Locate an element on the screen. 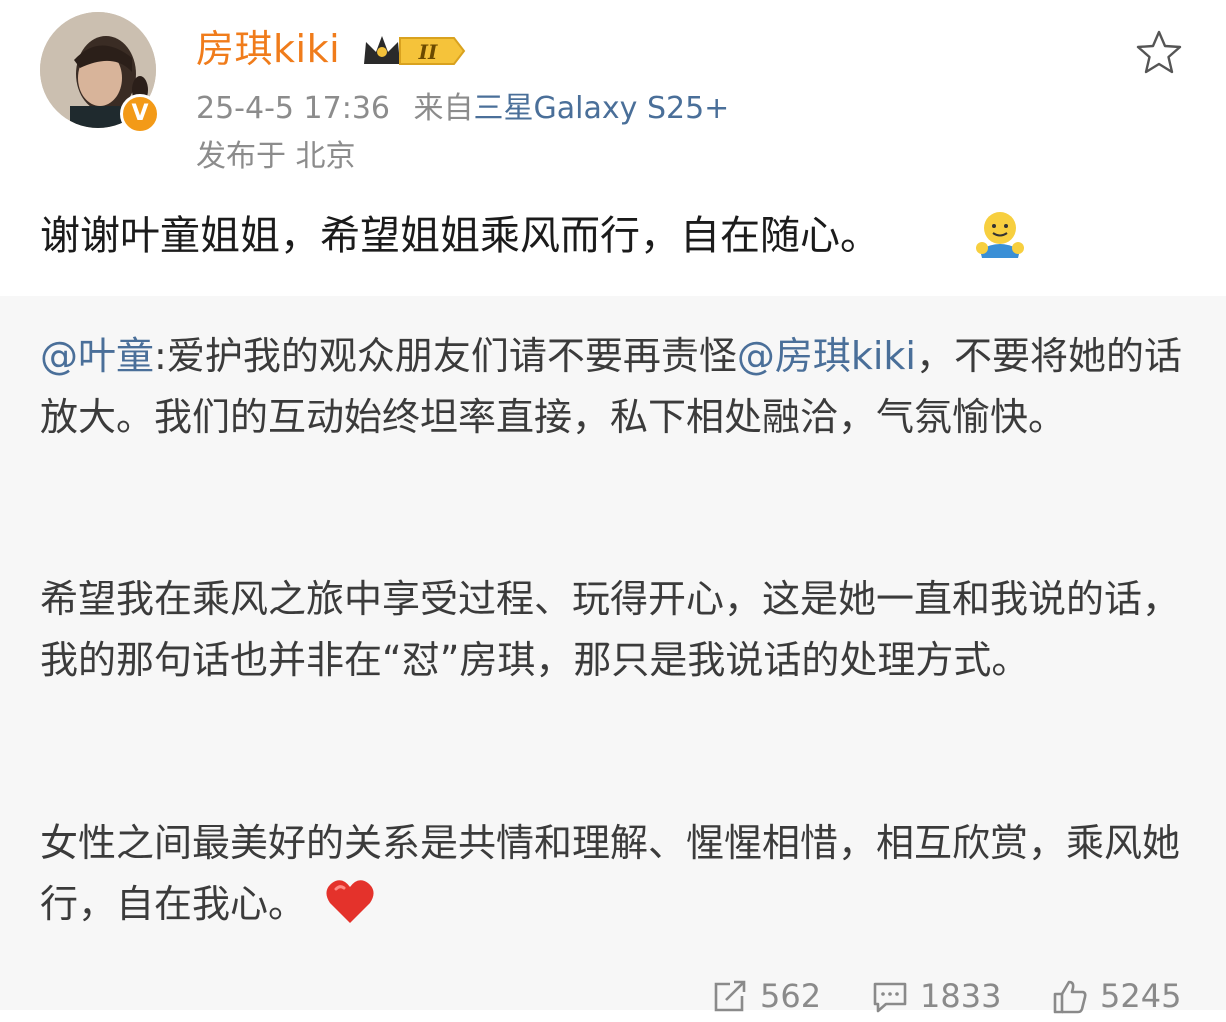  post-location: 发布于 北京 is located at coordinates (276, 156).